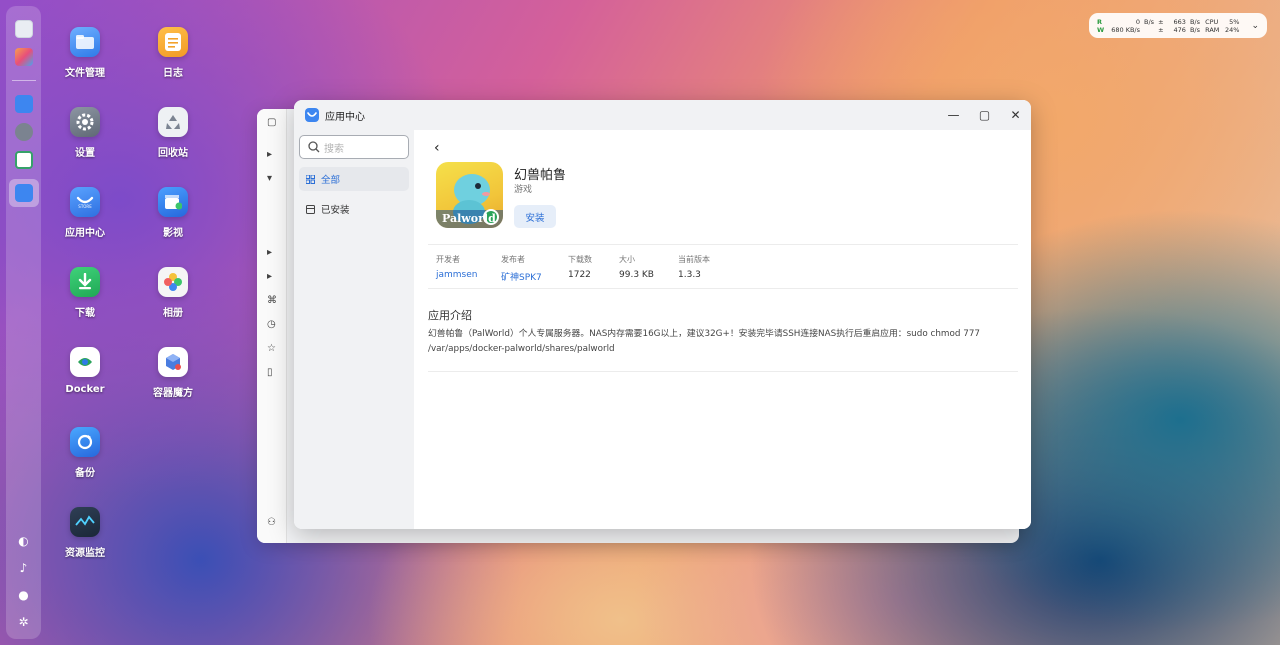  What do you see at coordinates (85, 122) in the screenshot?
I see `gear-icon` at bounding box center [85, 122].